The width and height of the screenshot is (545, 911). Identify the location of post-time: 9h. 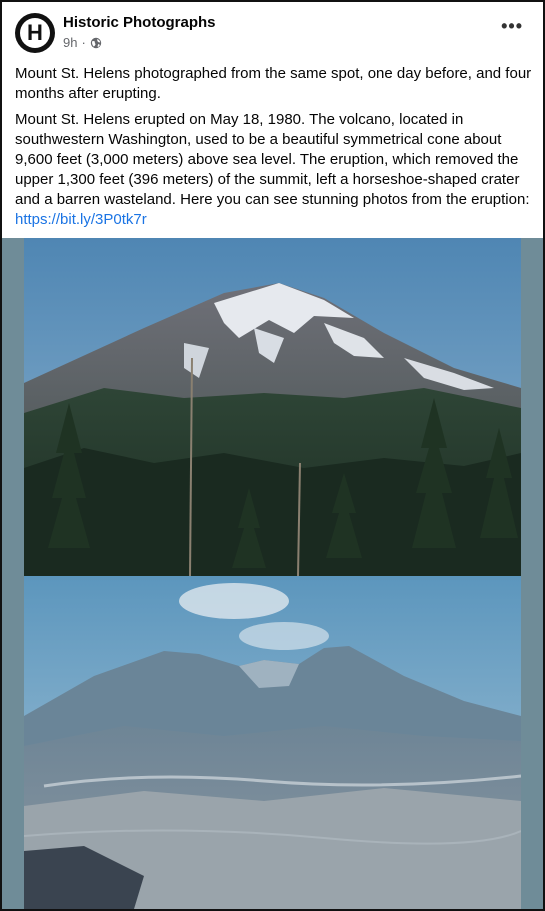
(70, 42).